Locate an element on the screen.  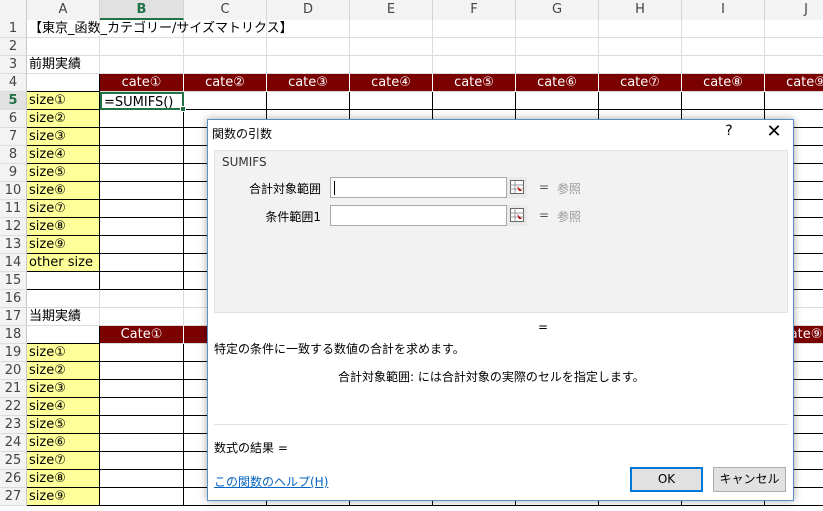
column-header: F is located at coordinates (474, 10).